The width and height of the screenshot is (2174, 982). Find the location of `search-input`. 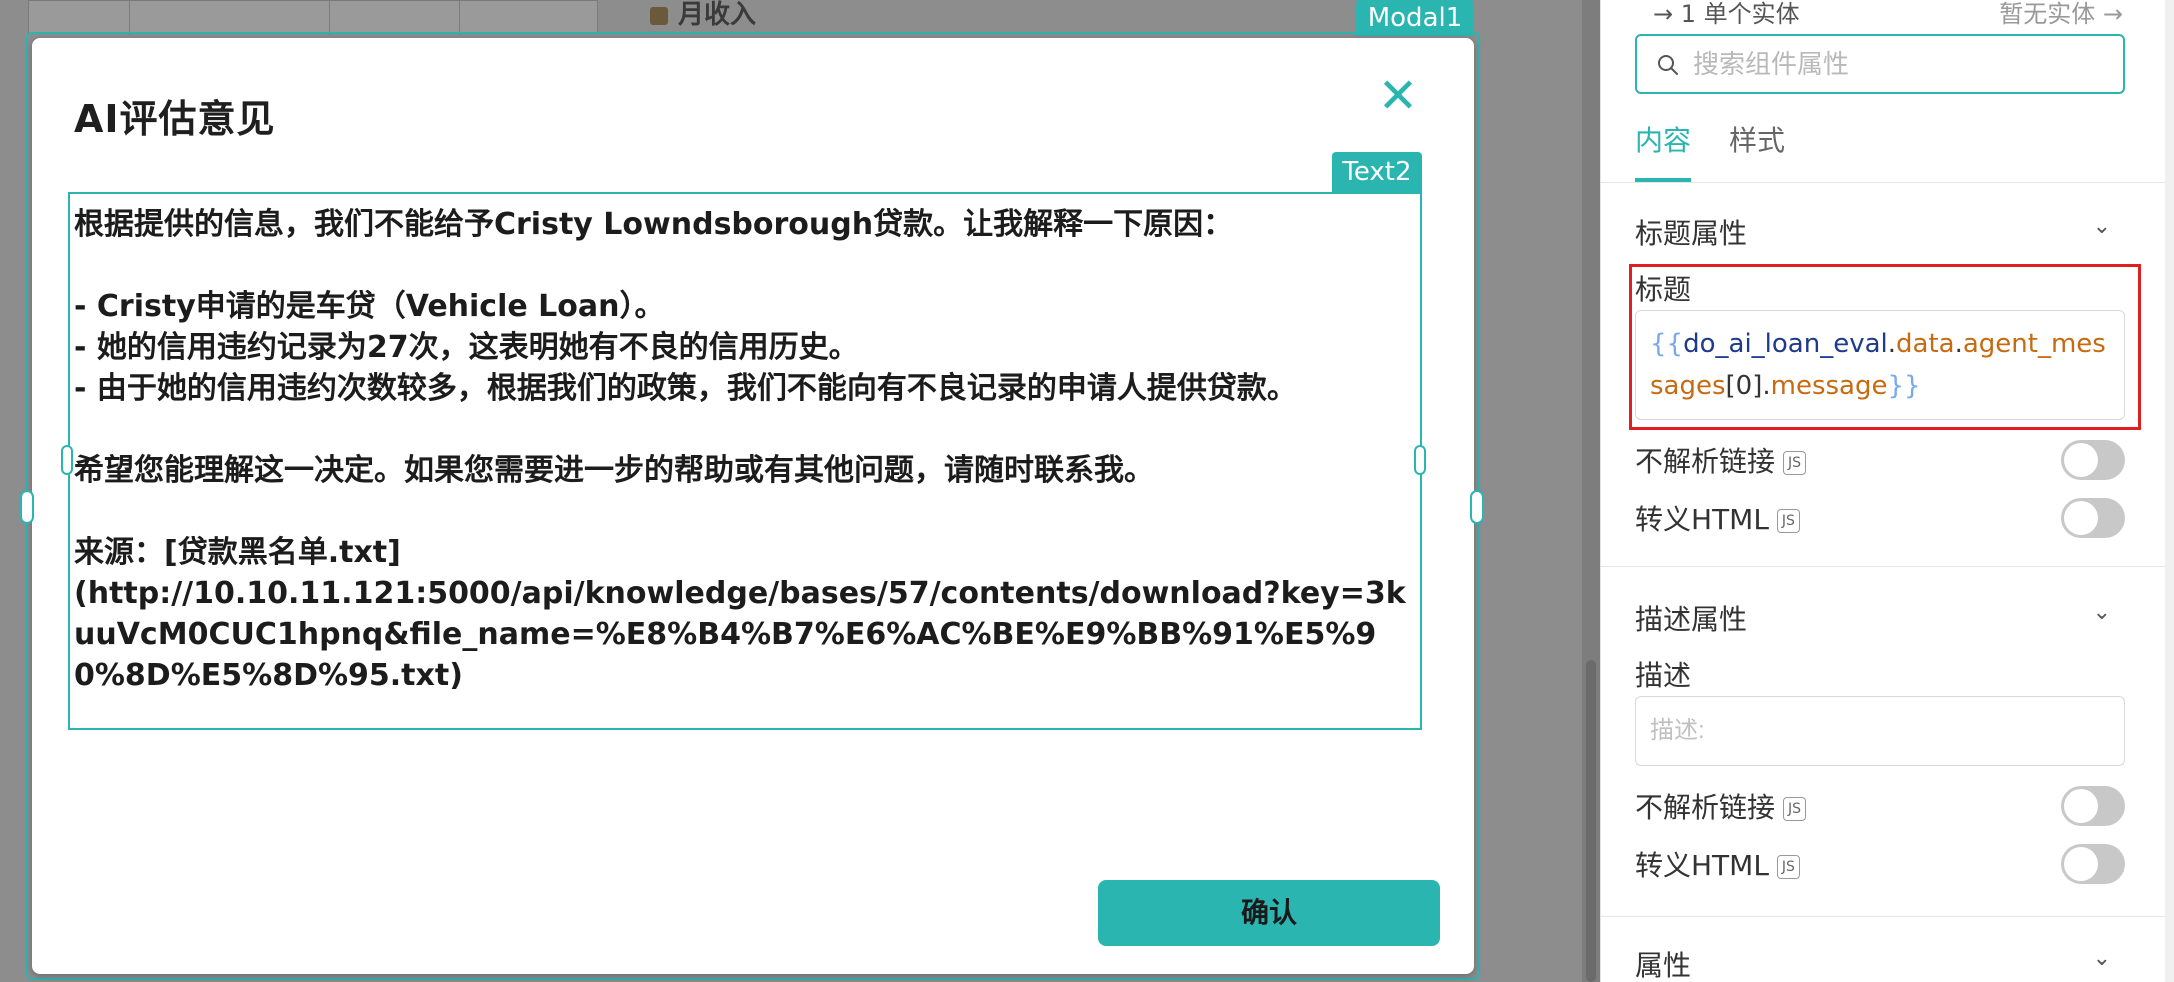

search-input is located at coordinates (1903, 64).